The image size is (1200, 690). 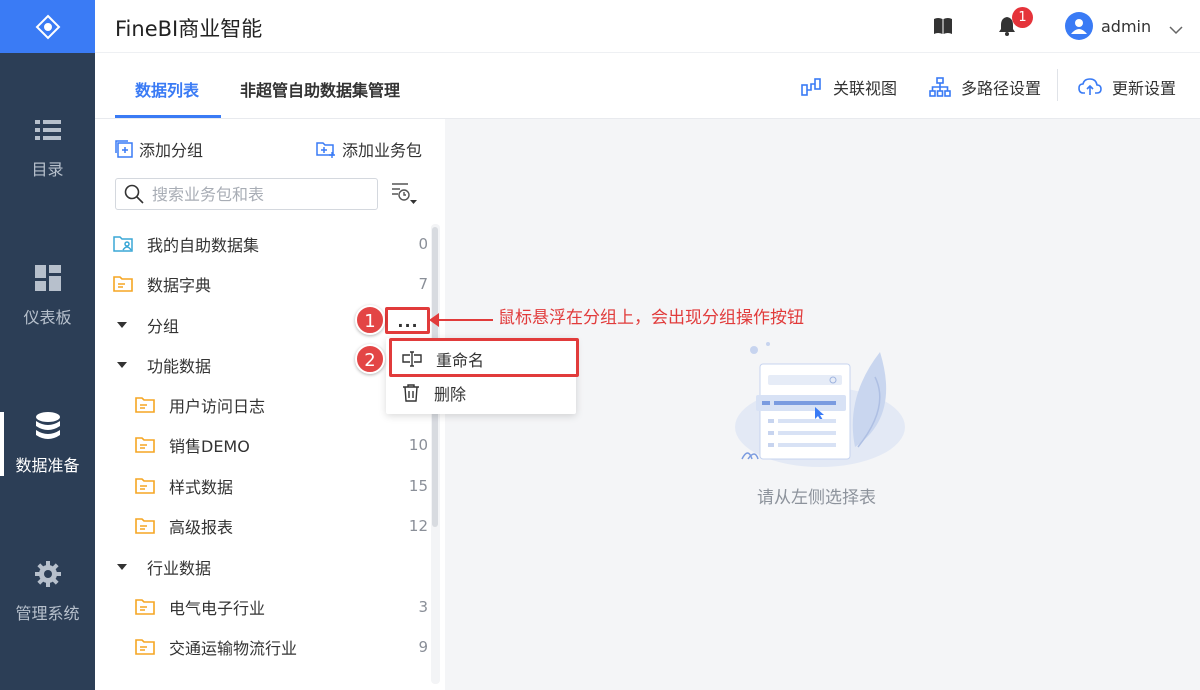 What do you see at coordinates (651, 318) in the screenshot?
I see `annotation-text: 鼠标悬浮在分组上，会出现分组操作按钮` at bounding box center [651, 318].